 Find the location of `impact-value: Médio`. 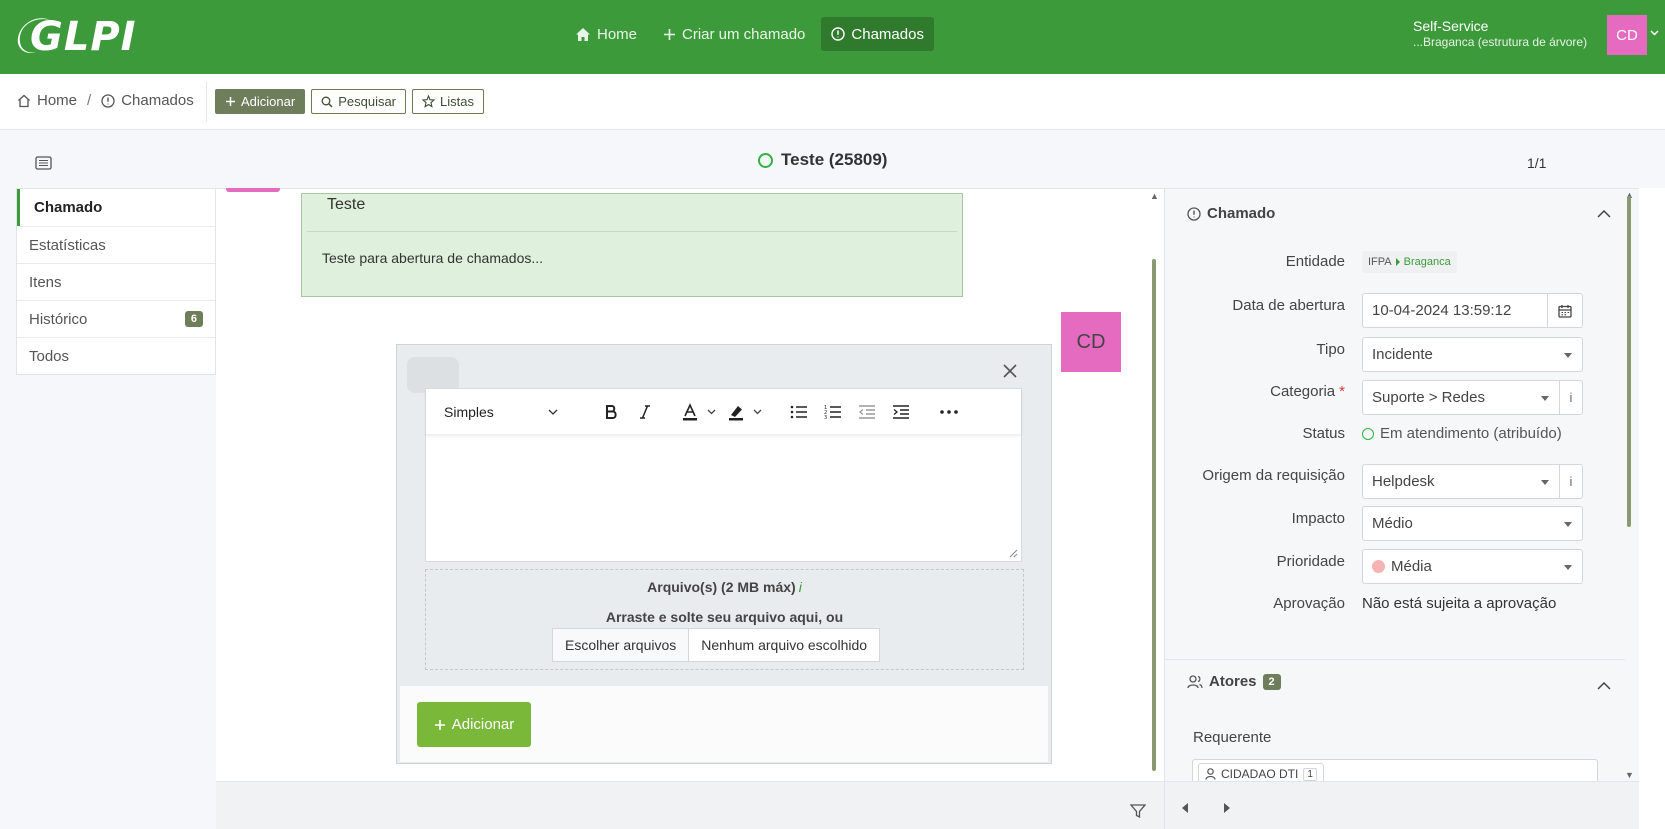

impact-value: Médio is located at coordinates (1392, 523).